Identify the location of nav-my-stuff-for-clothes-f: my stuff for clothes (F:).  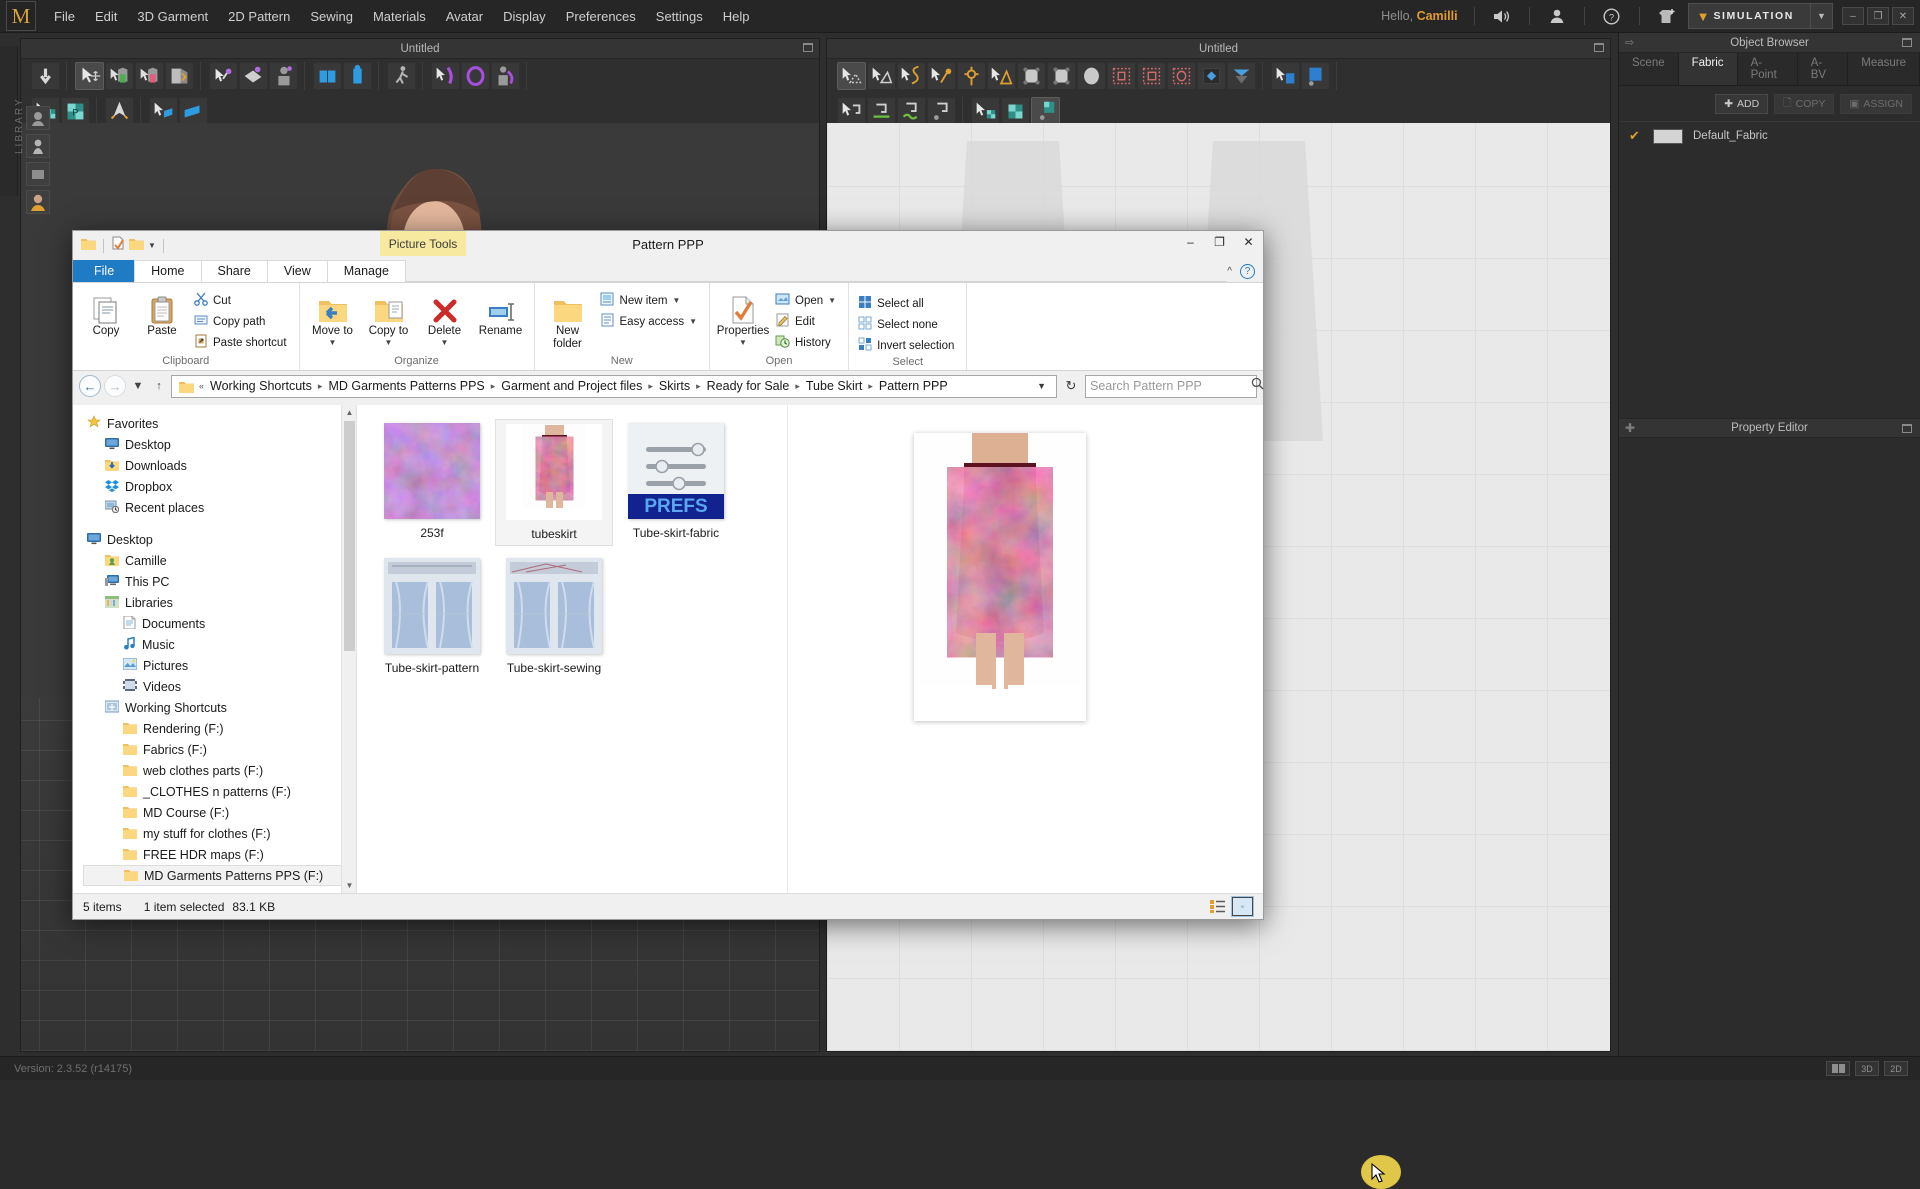
(219, 833).